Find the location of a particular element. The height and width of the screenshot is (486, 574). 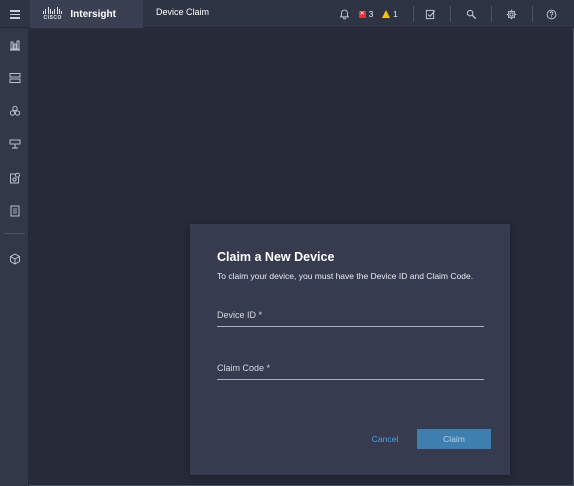

tasks-icon is located at coordinates (430, 14).